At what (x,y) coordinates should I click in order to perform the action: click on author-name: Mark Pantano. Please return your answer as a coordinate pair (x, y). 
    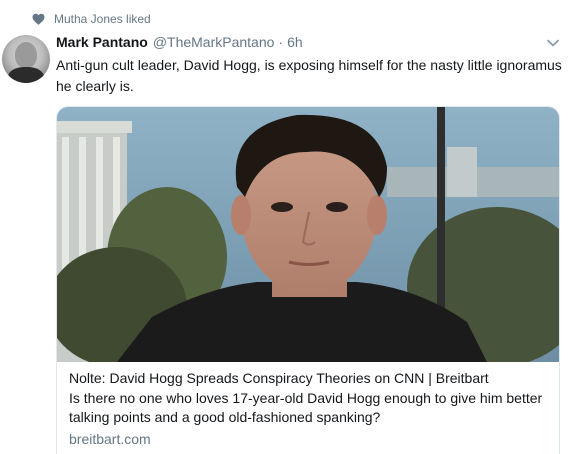
    Looking at the image, I should click on (102, 42).